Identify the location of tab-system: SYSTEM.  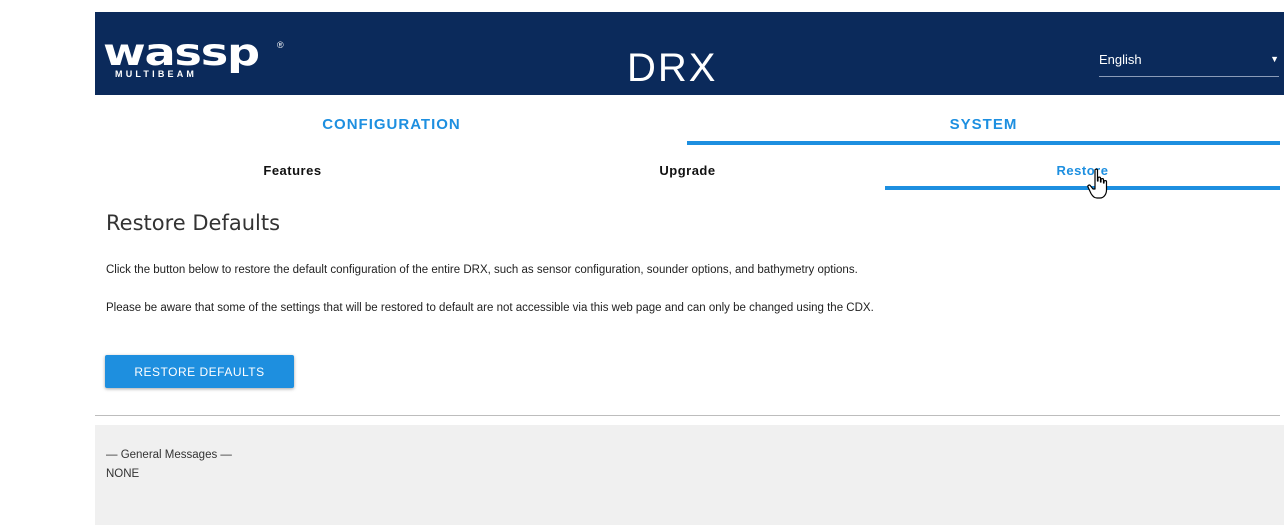
(983, 124).